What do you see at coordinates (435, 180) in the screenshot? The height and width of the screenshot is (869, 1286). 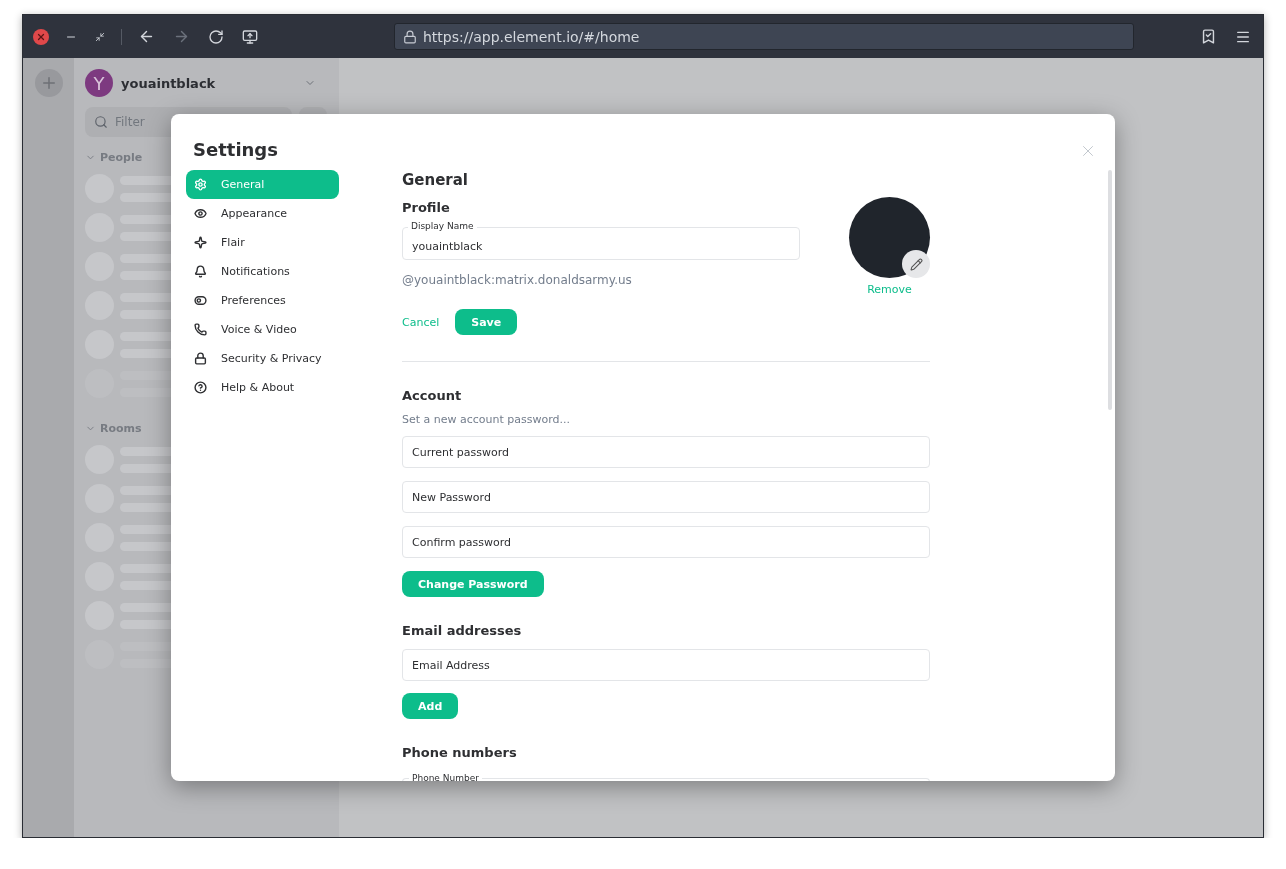 I see `section-heading: General` at bounding box center [435, 180].